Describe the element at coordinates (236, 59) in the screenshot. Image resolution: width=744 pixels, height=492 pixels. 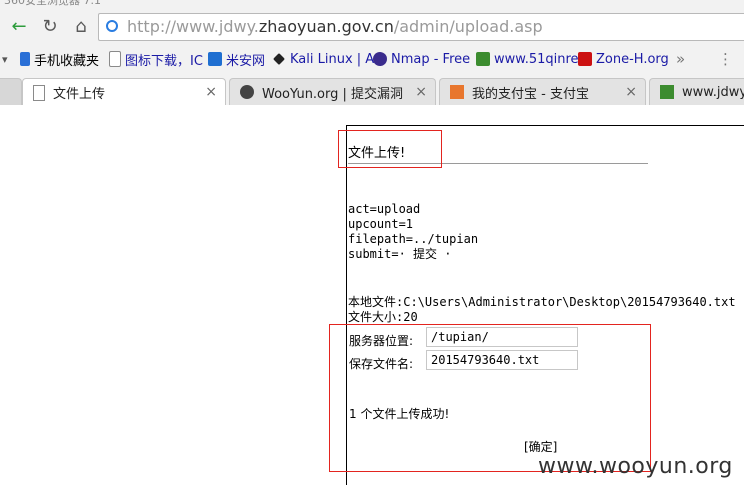
I see `bookmark-item: 米安网` at that location.